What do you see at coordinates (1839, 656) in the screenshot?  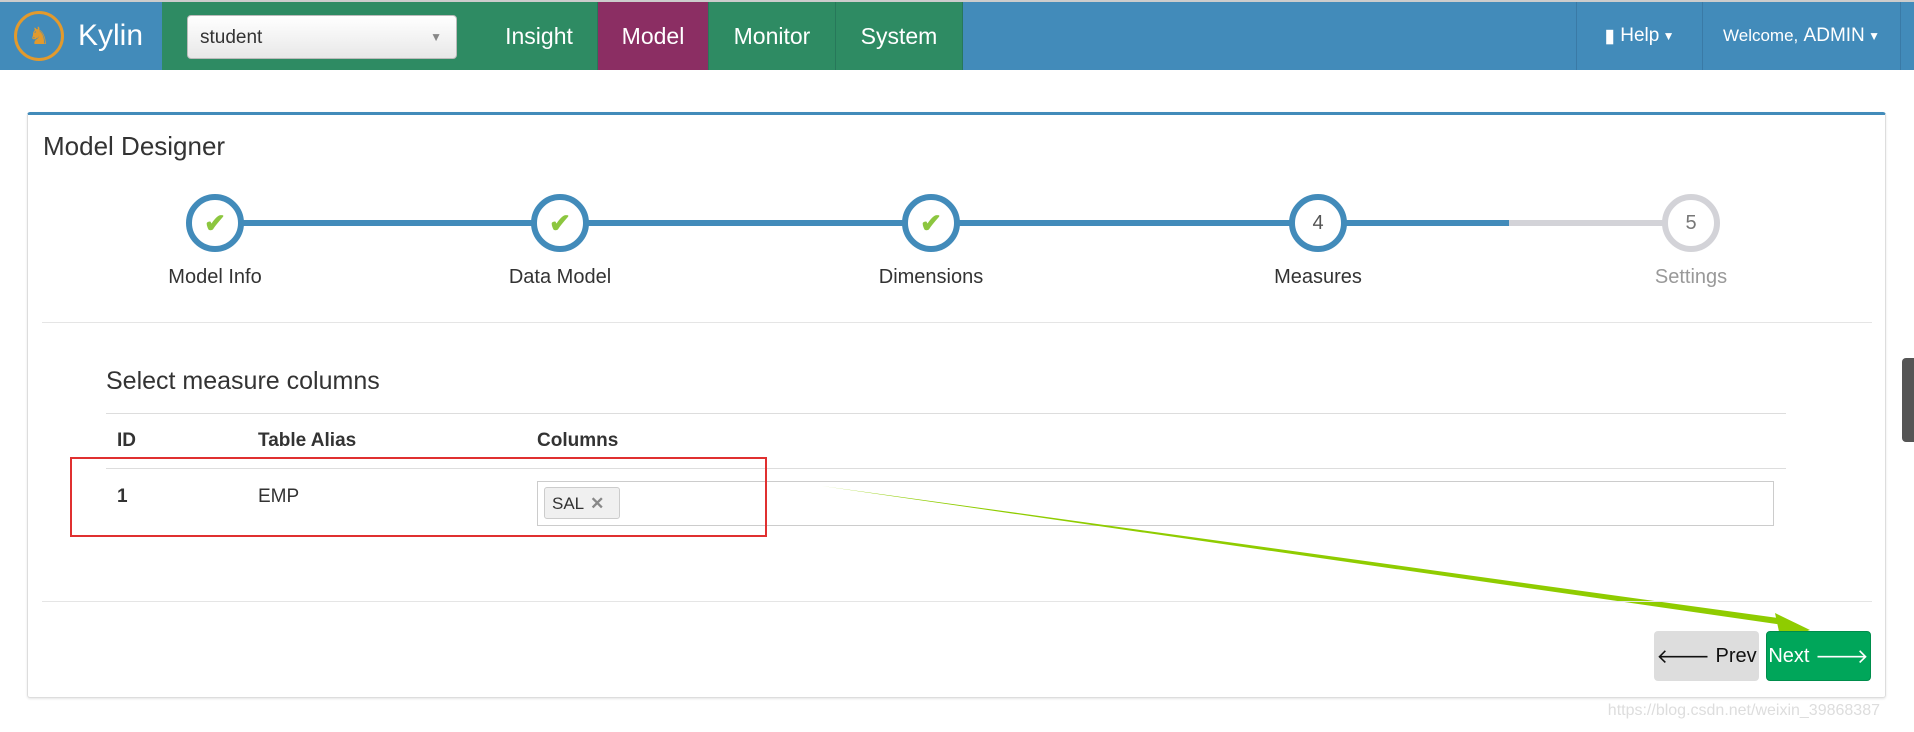 I see `arrow-right-icon: 🡒` at bounding box center [1839, 656].